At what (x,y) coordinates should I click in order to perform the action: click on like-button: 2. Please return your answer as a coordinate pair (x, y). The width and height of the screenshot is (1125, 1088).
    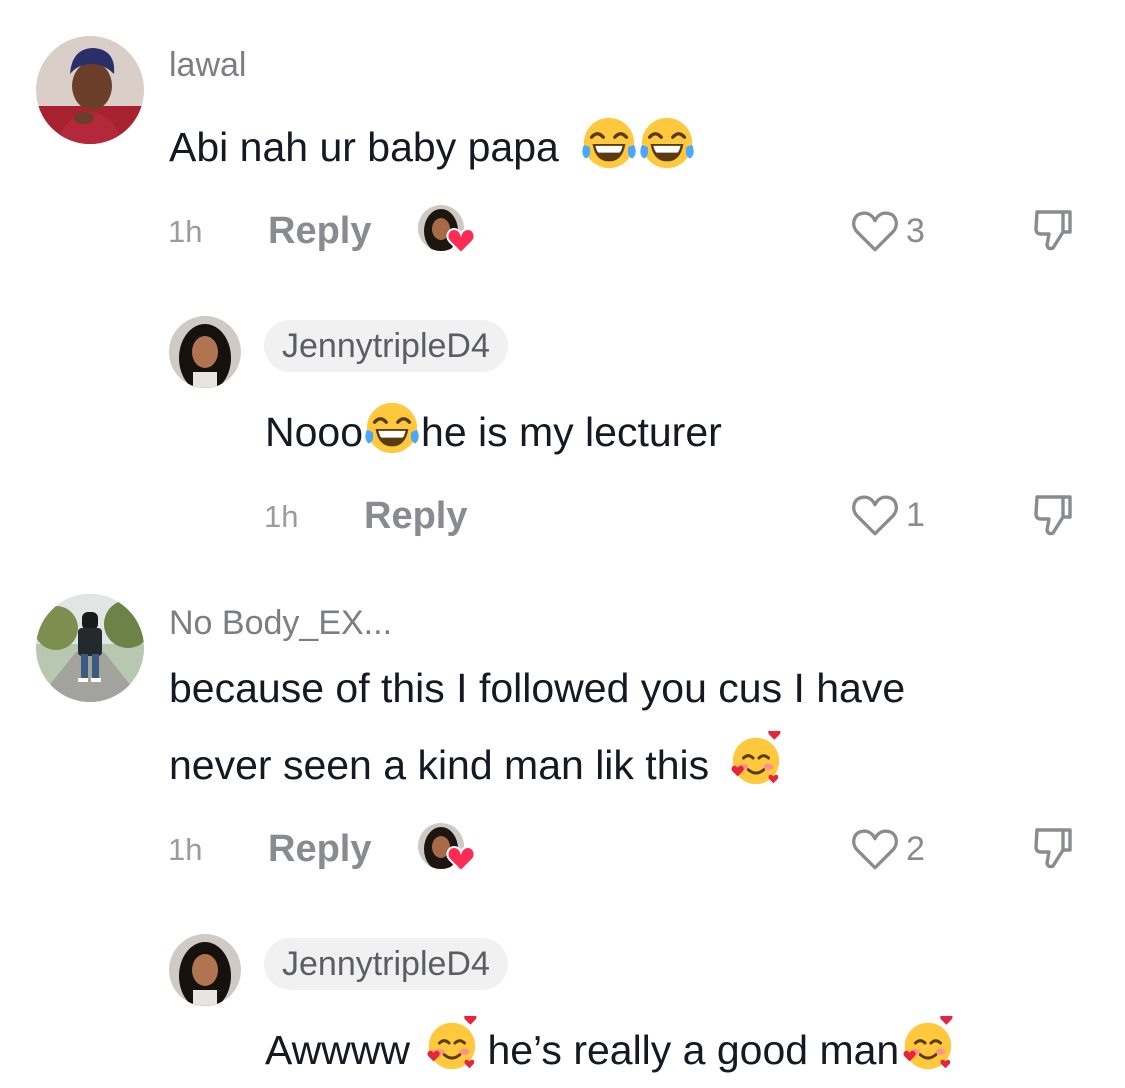
    Looking at the image, I should click on (887, 849).